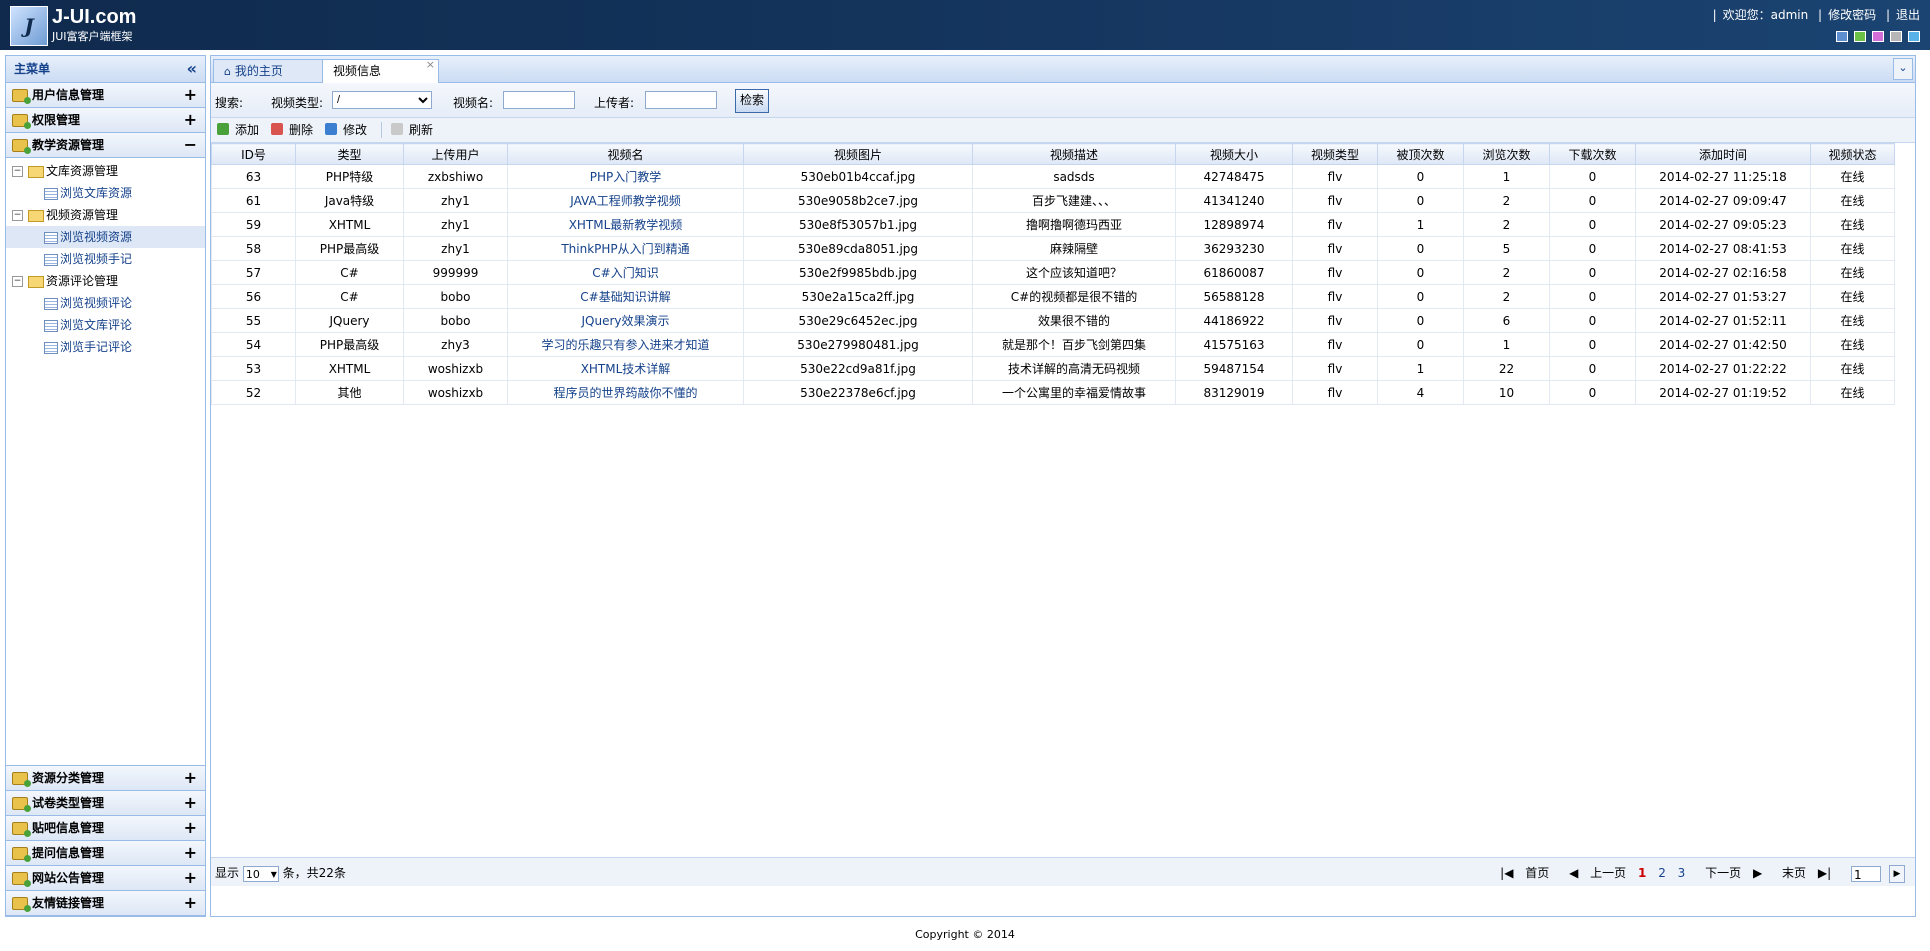 The width and height of the screenshot is (1930, 951). I want to click on sidebar-group: 教学资源管理 −, so click(105, 145).